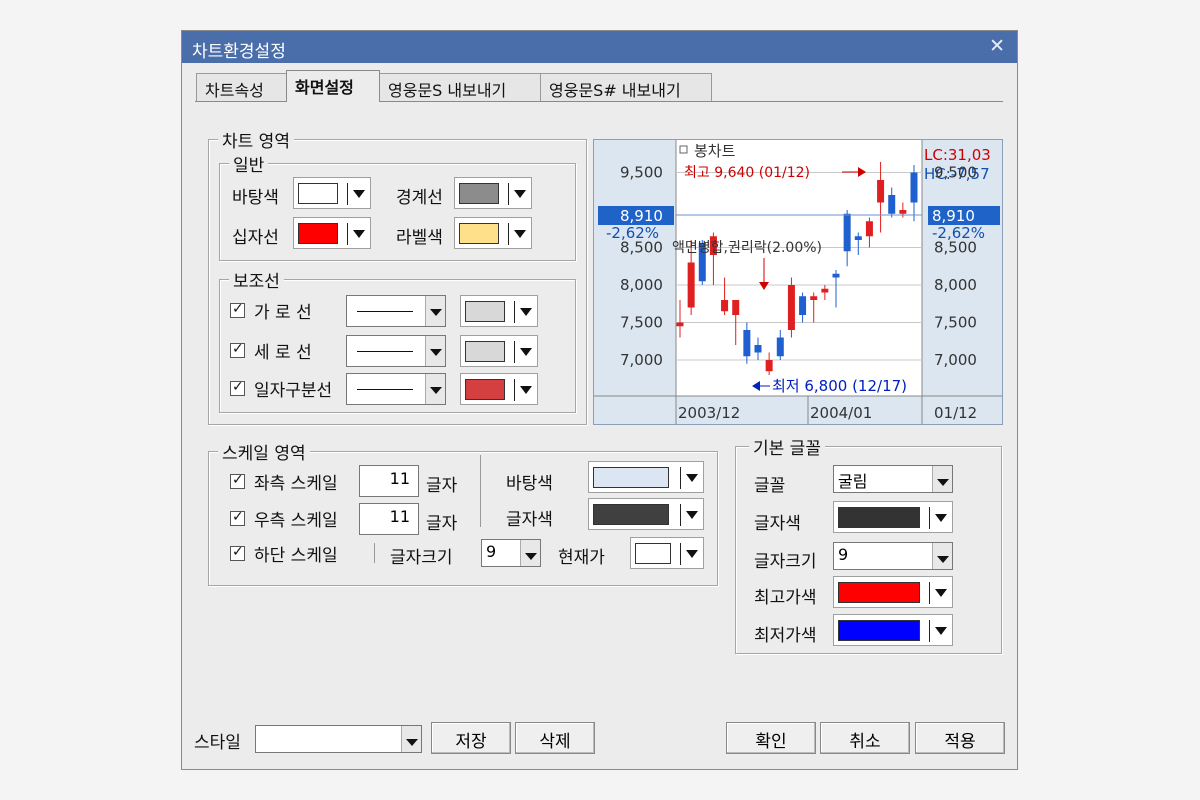  Describe the element at coordinates (471, 738) in the screenshot. I see `save-button: 저장` at that location.